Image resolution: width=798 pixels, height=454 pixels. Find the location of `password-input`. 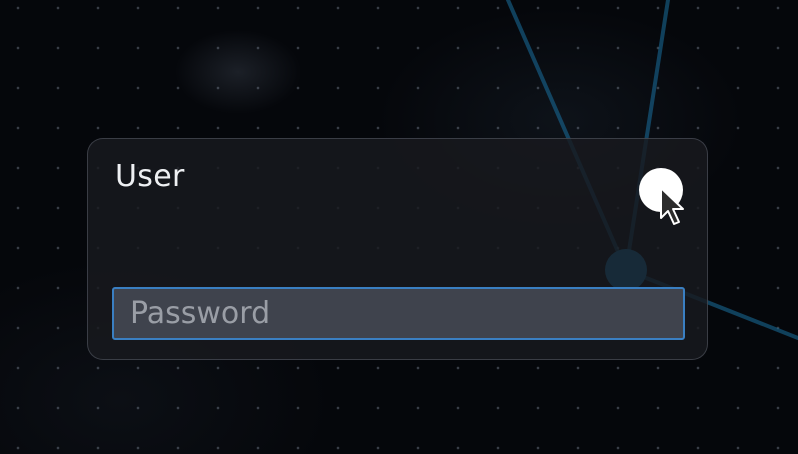

password-input is located at coordinates (398, 313).